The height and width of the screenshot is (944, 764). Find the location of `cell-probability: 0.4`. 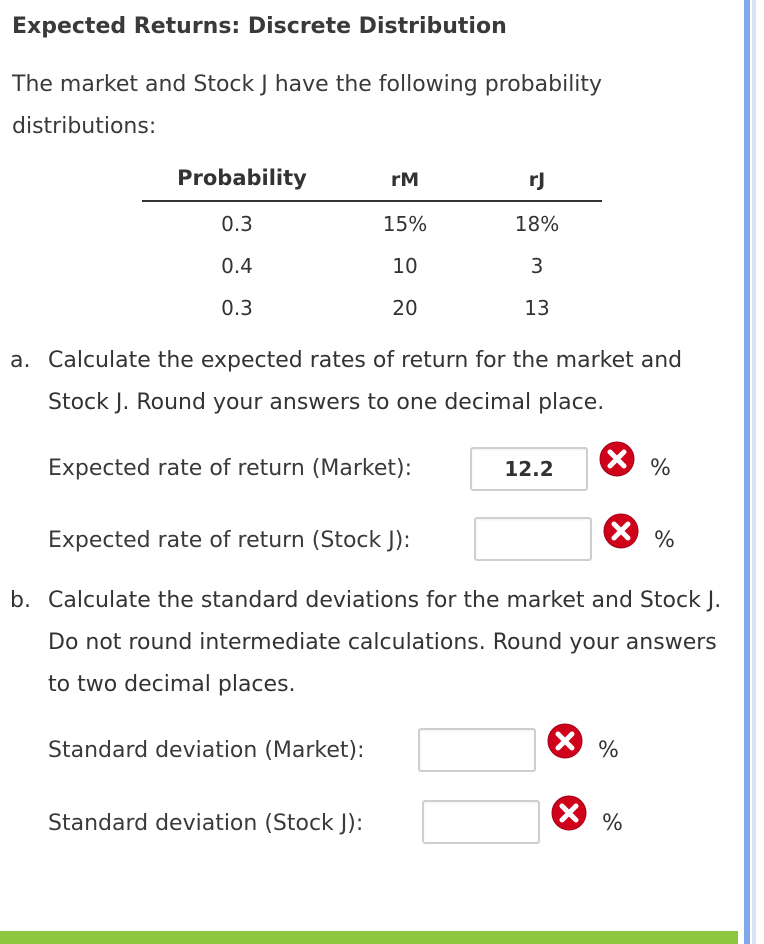

cell-probability: 0.4 is located at coordinates (237, 266).